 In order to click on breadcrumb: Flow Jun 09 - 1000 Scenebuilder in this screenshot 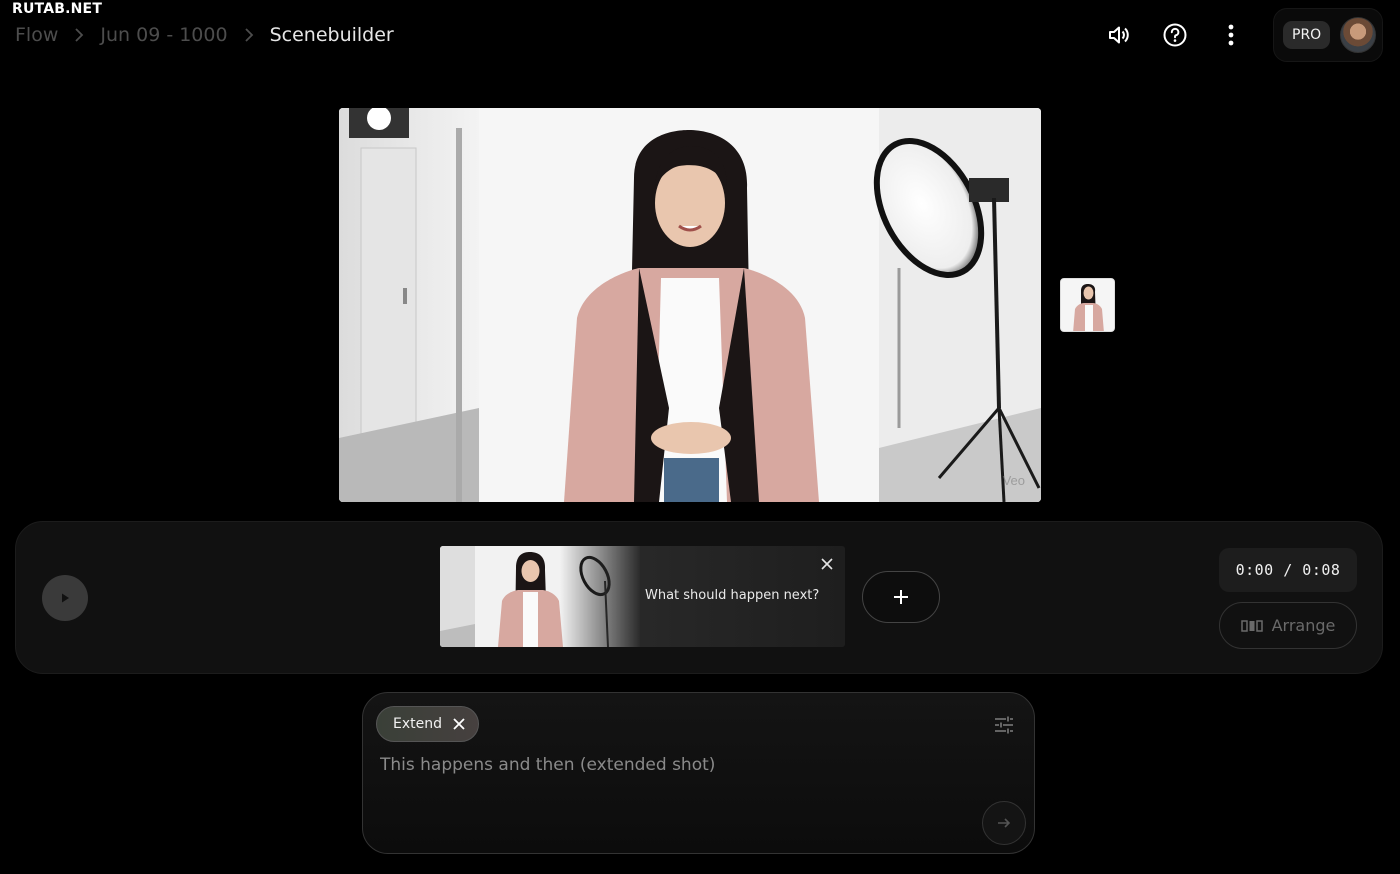, I will do `click(204, 35)`.